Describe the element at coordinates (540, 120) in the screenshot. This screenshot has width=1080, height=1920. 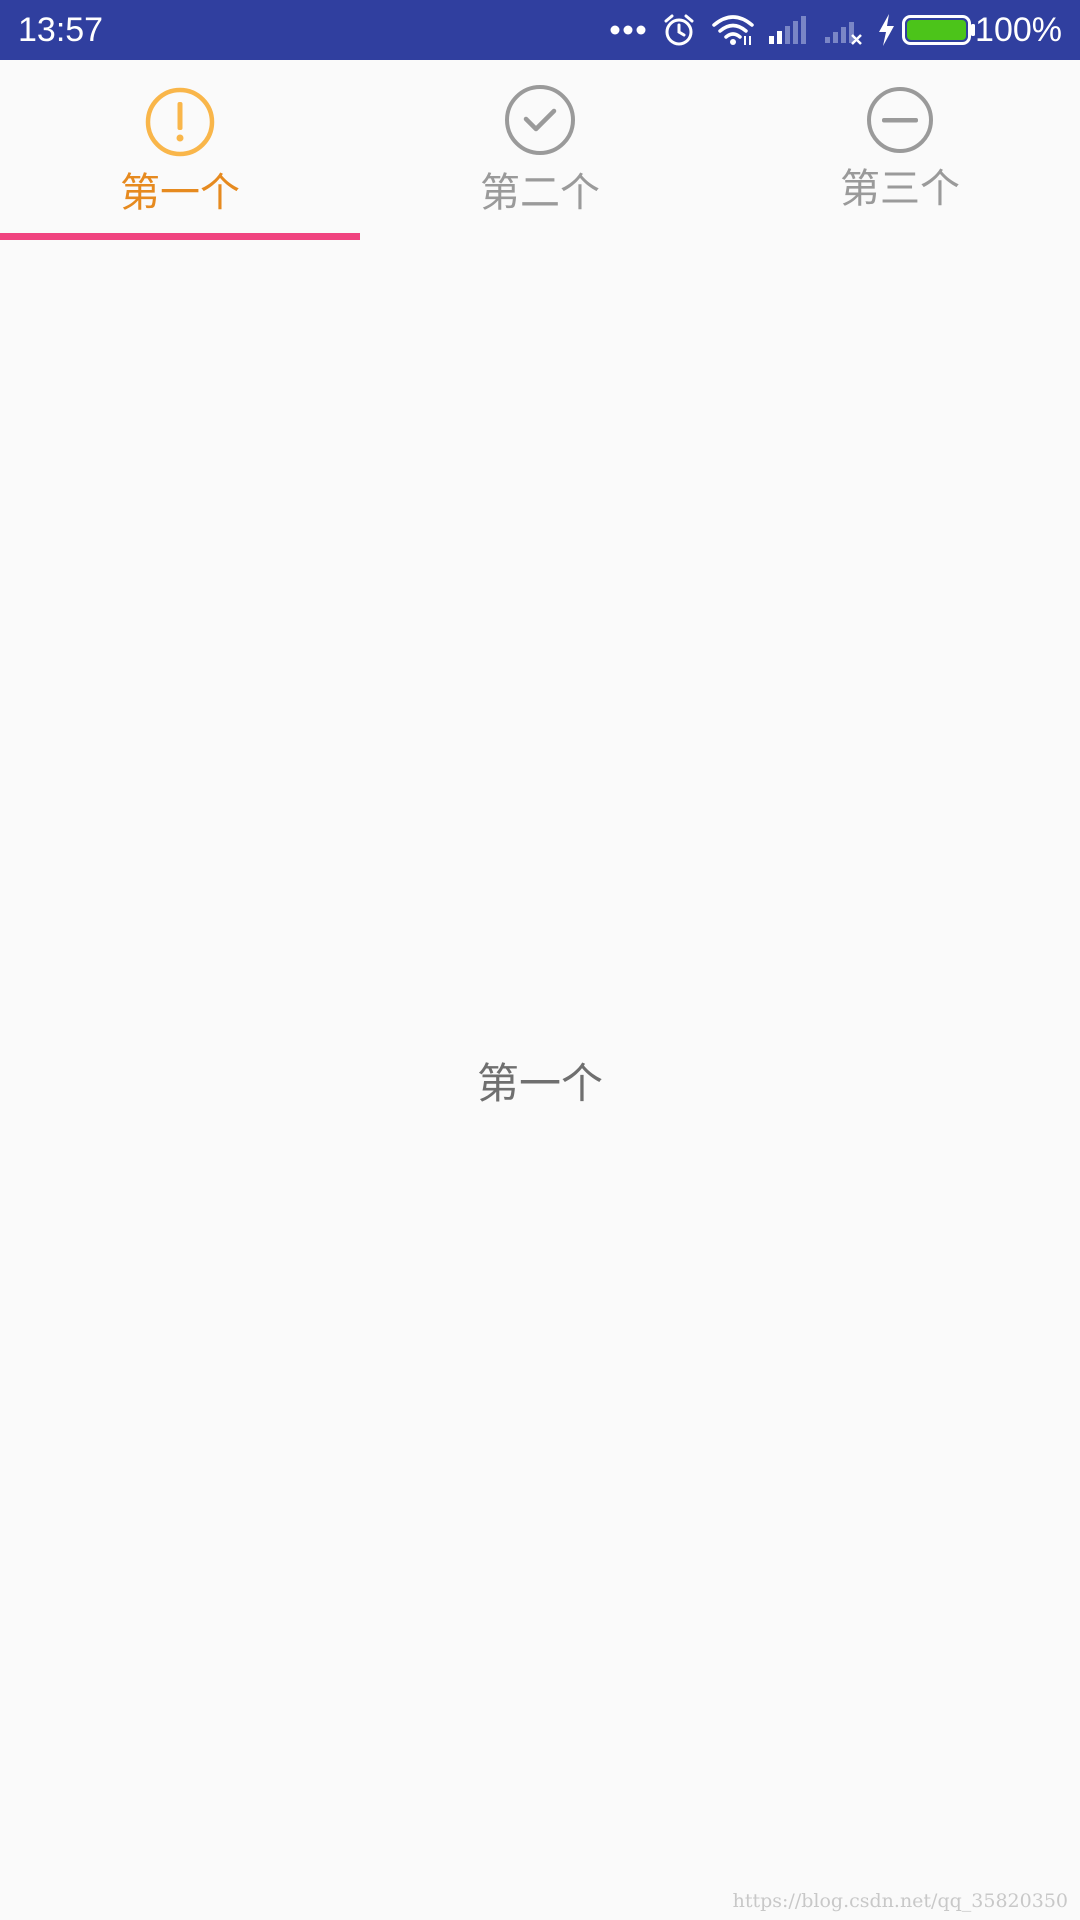
I see `check-circle-icon` at that location.